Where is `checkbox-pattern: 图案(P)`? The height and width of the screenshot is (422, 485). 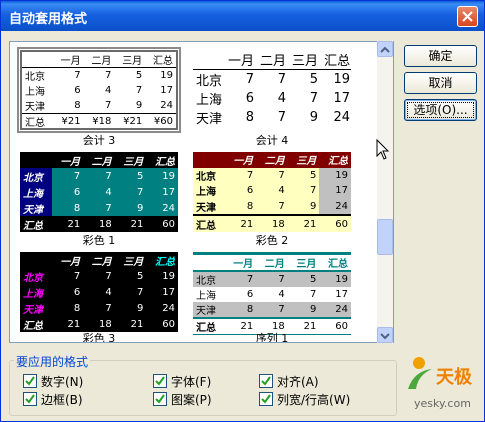 checkbox-pattern: 图案(P) is located at coordinates (182, 399).